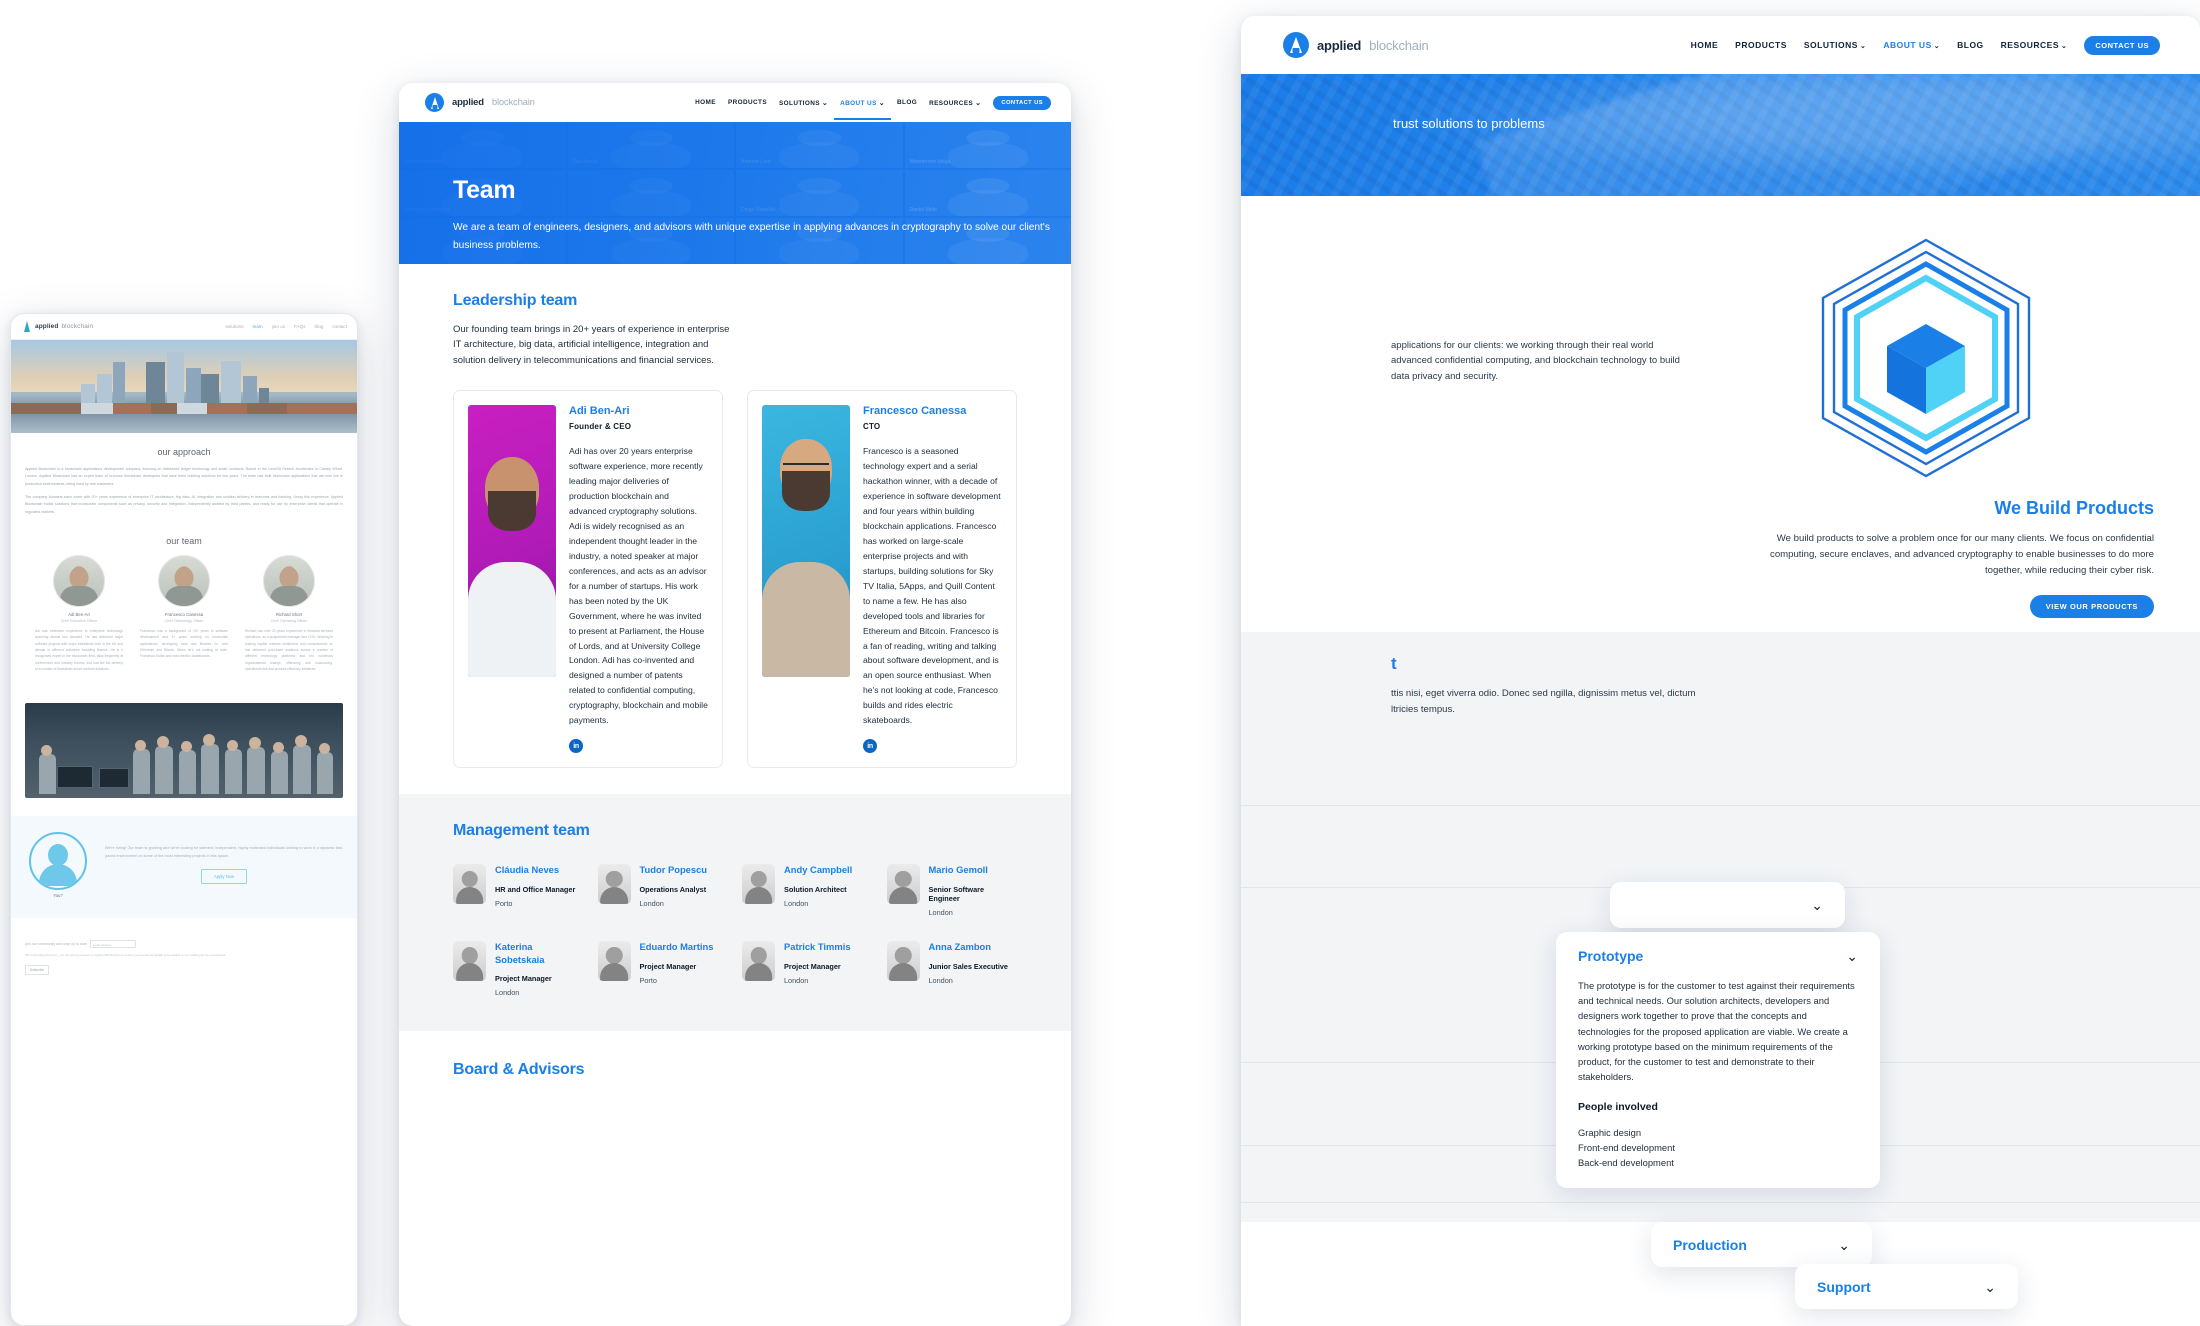  I want to click on person-name: Tudor Popescu, so click(674, 870).